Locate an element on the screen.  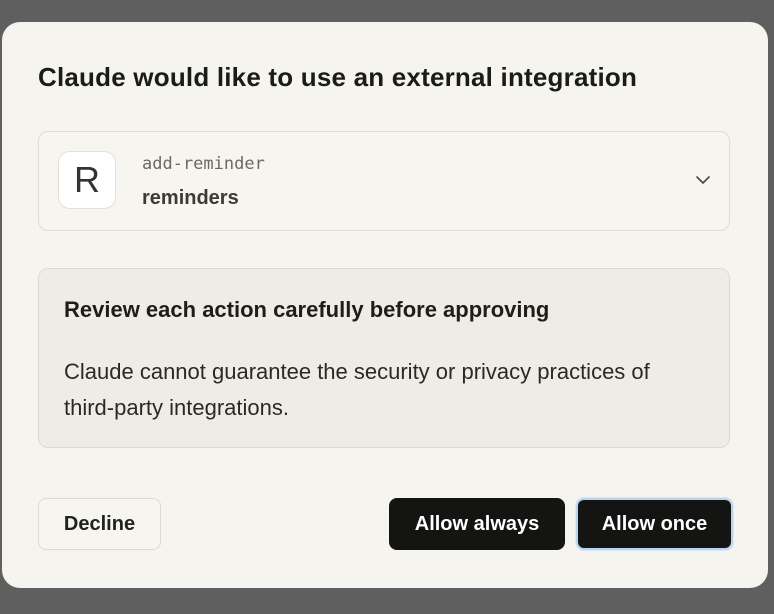
tool-name: add-reminder is located at coordinates (203, 164).